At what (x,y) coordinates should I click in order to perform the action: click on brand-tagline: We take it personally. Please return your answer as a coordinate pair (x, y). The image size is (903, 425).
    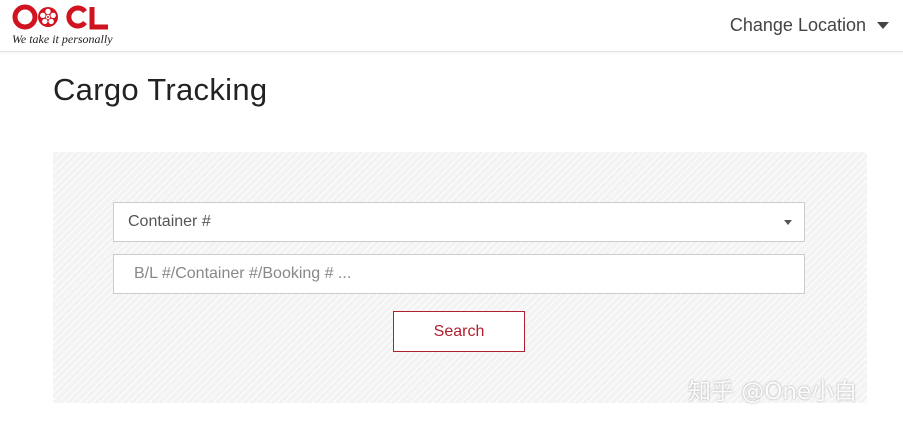
    Looking at the image, I should click on (62, 39).